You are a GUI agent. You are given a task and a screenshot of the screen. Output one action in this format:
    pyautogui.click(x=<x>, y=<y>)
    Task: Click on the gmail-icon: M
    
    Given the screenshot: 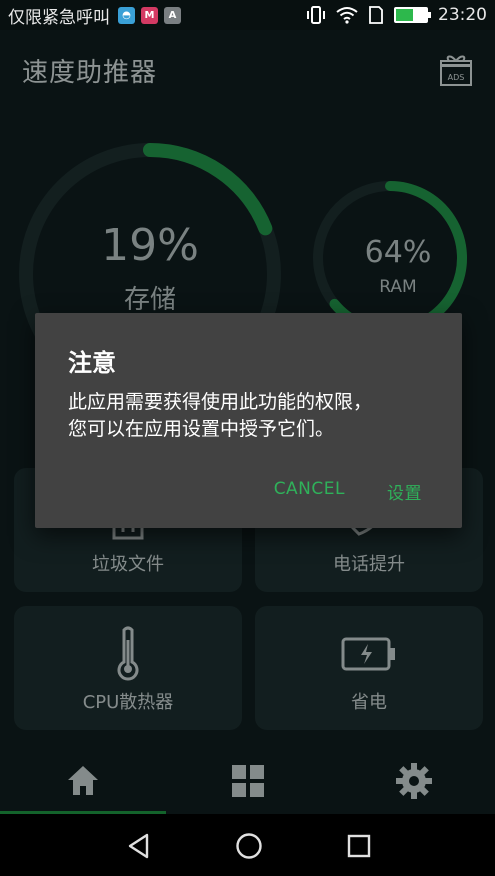 What is the action you would take?
    pyautogui.click(x=149, y=15)
    